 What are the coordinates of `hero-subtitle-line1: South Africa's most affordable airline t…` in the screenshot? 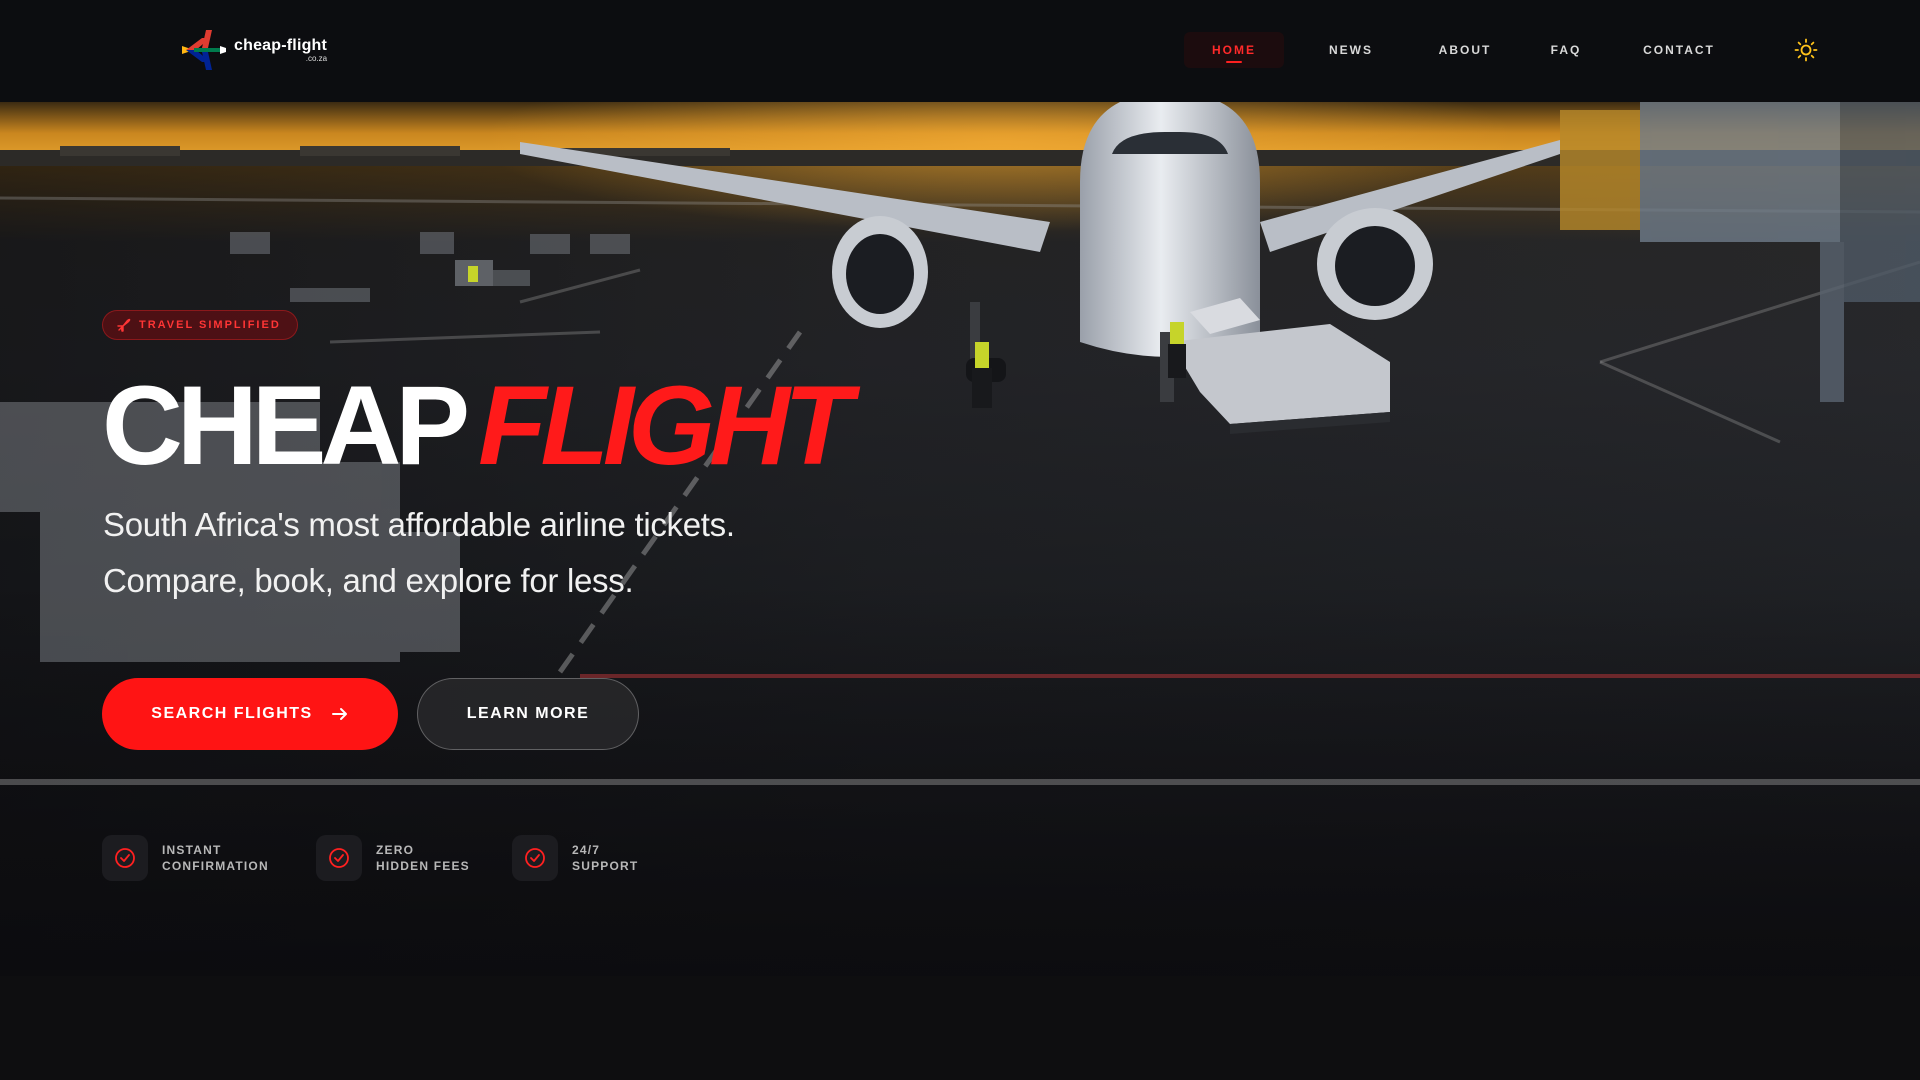 It's located at (419, 524).